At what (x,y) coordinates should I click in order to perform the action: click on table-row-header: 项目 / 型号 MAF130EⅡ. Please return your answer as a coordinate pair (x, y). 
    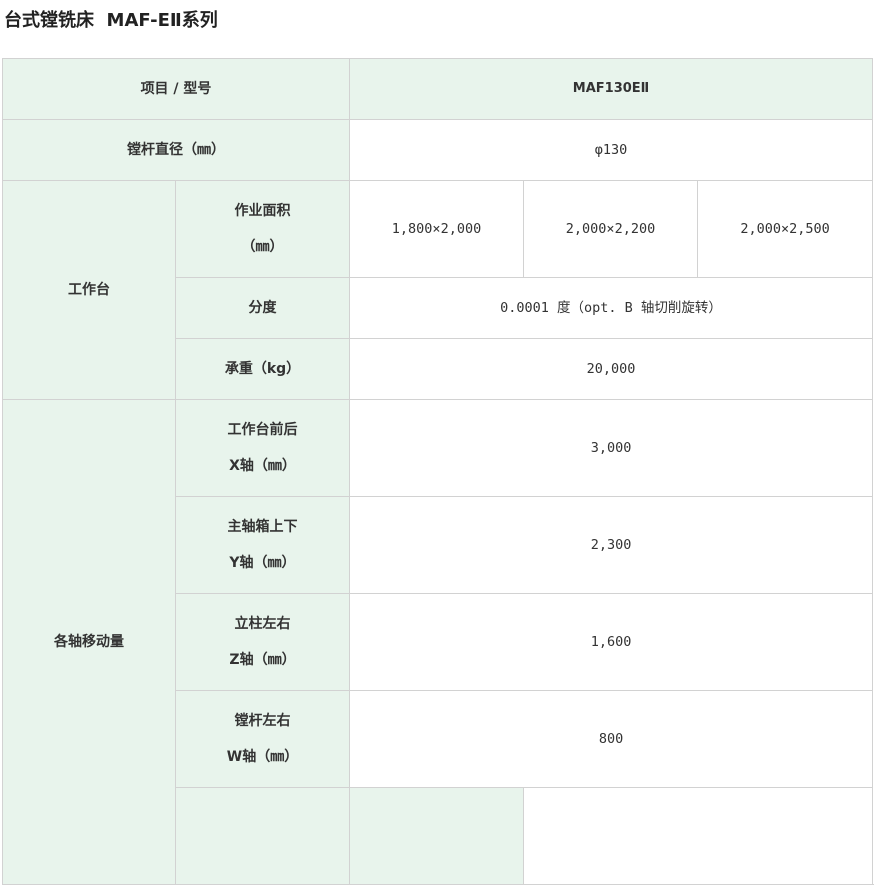
    Looking at the image, I should click on (438, 89).